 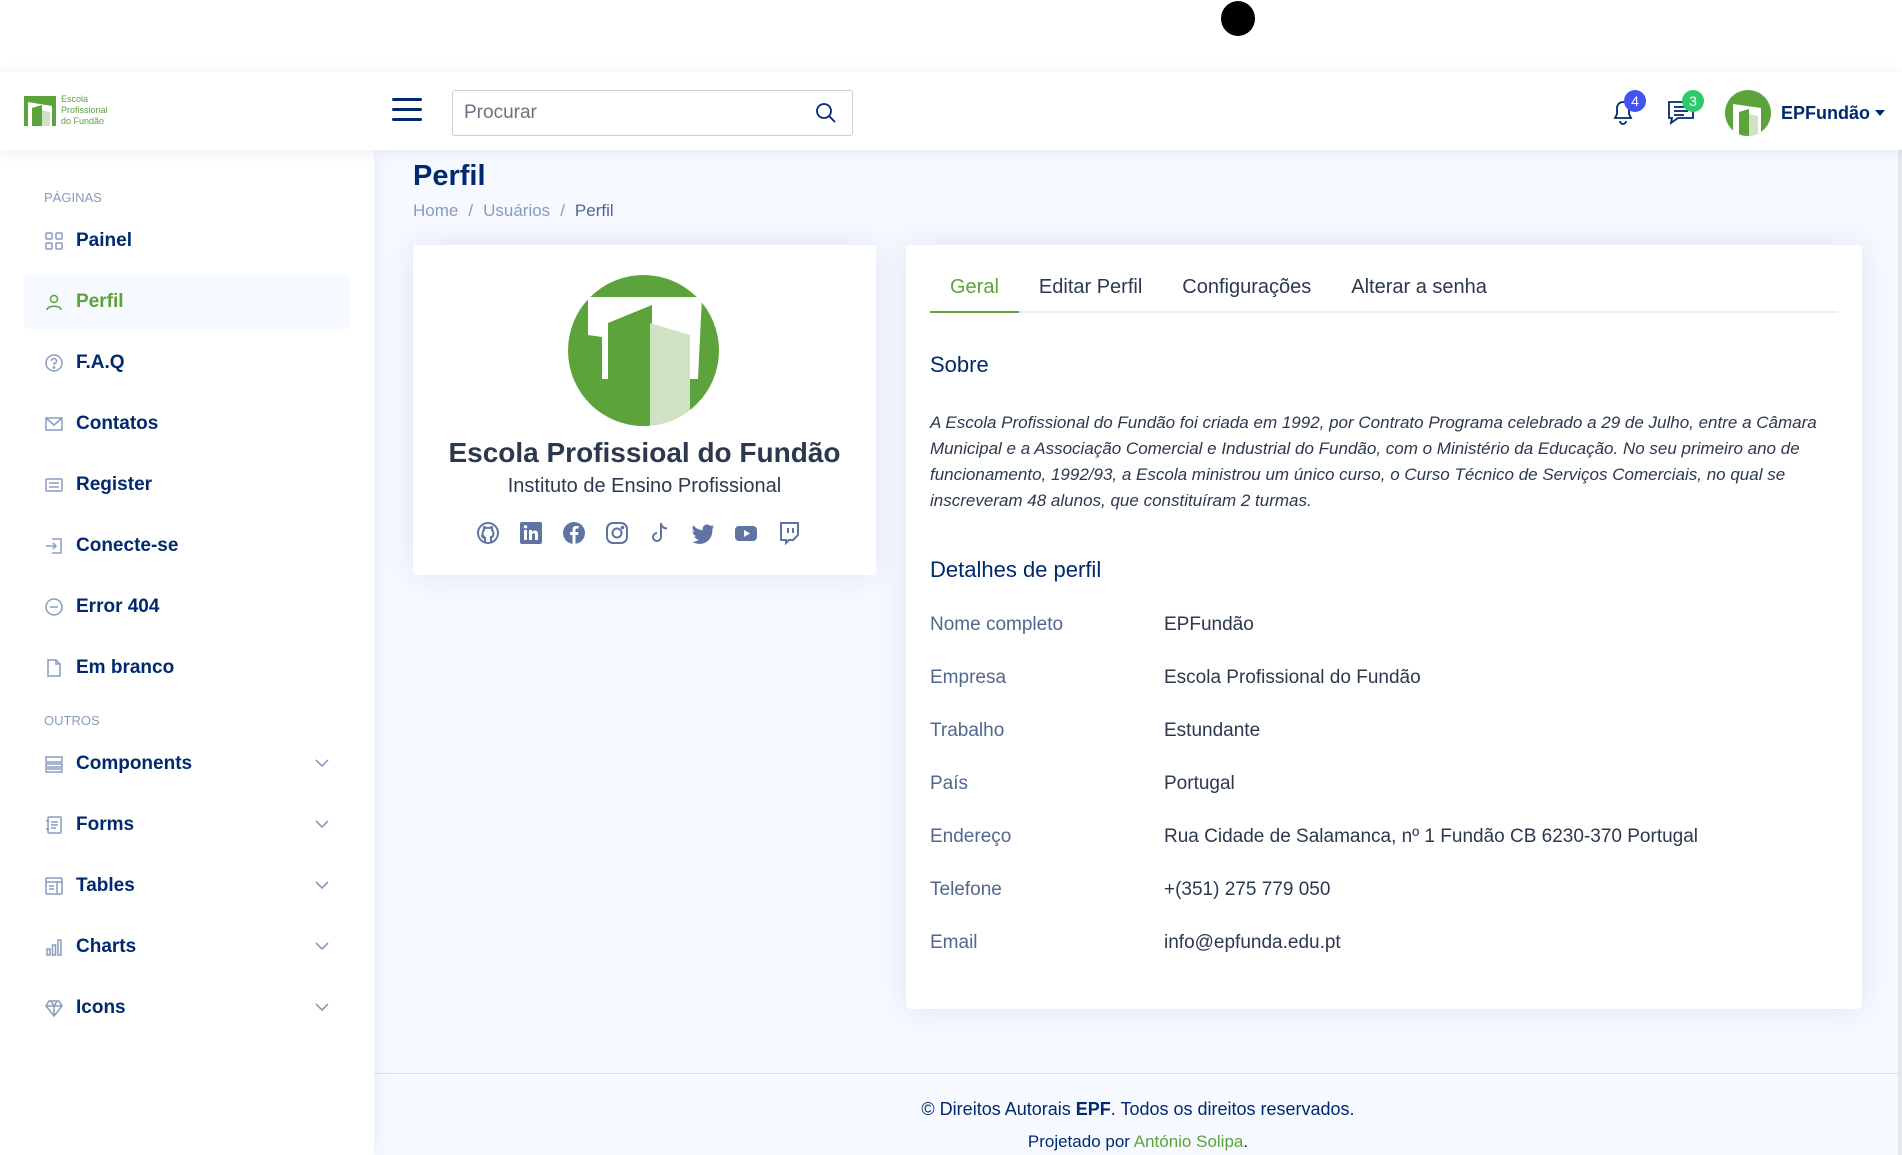 What do you see at coordinates (187, 607) in the screenshot?
I see `sidebar-item-error-404: Error 404` at bounding box center [187, 607].